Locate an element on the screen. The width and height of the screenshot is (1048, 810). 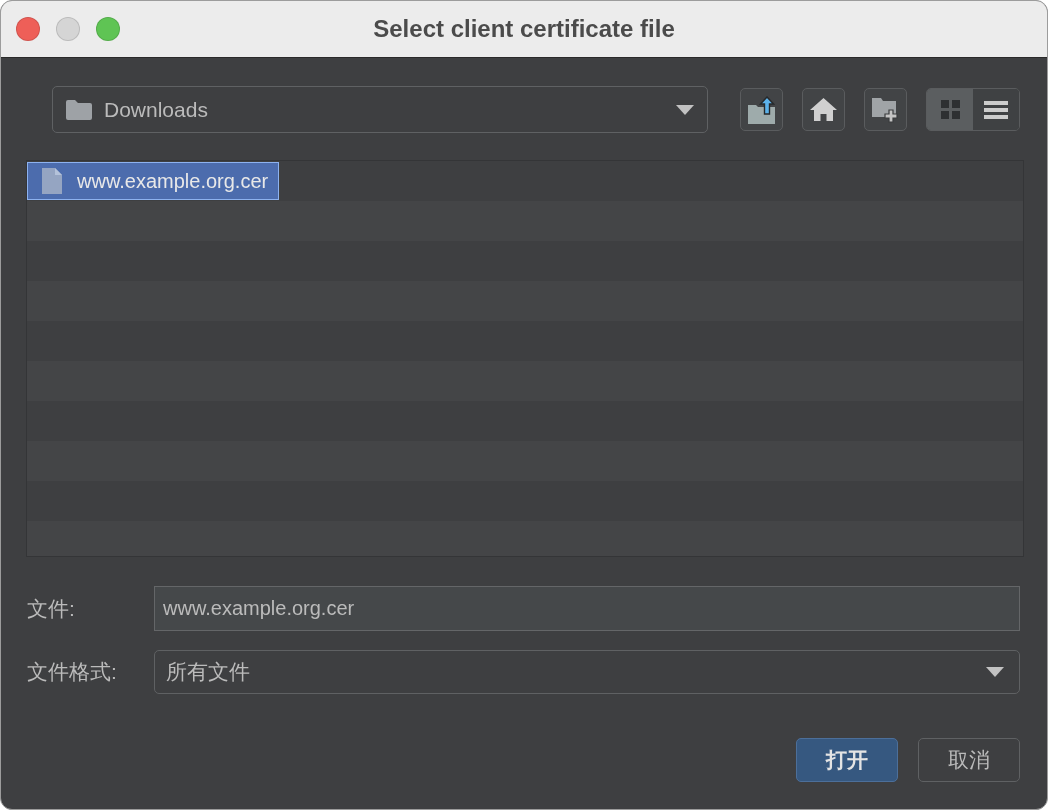
file-icon is located at coordinates (52, 181).